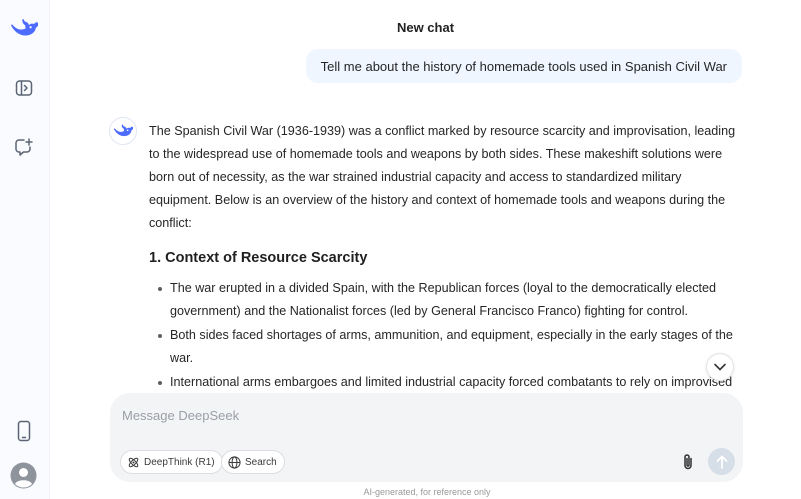 The width and height of the screenshot is (801, 499). I want to click on assistant-avatar-icon, so click(123, 131).